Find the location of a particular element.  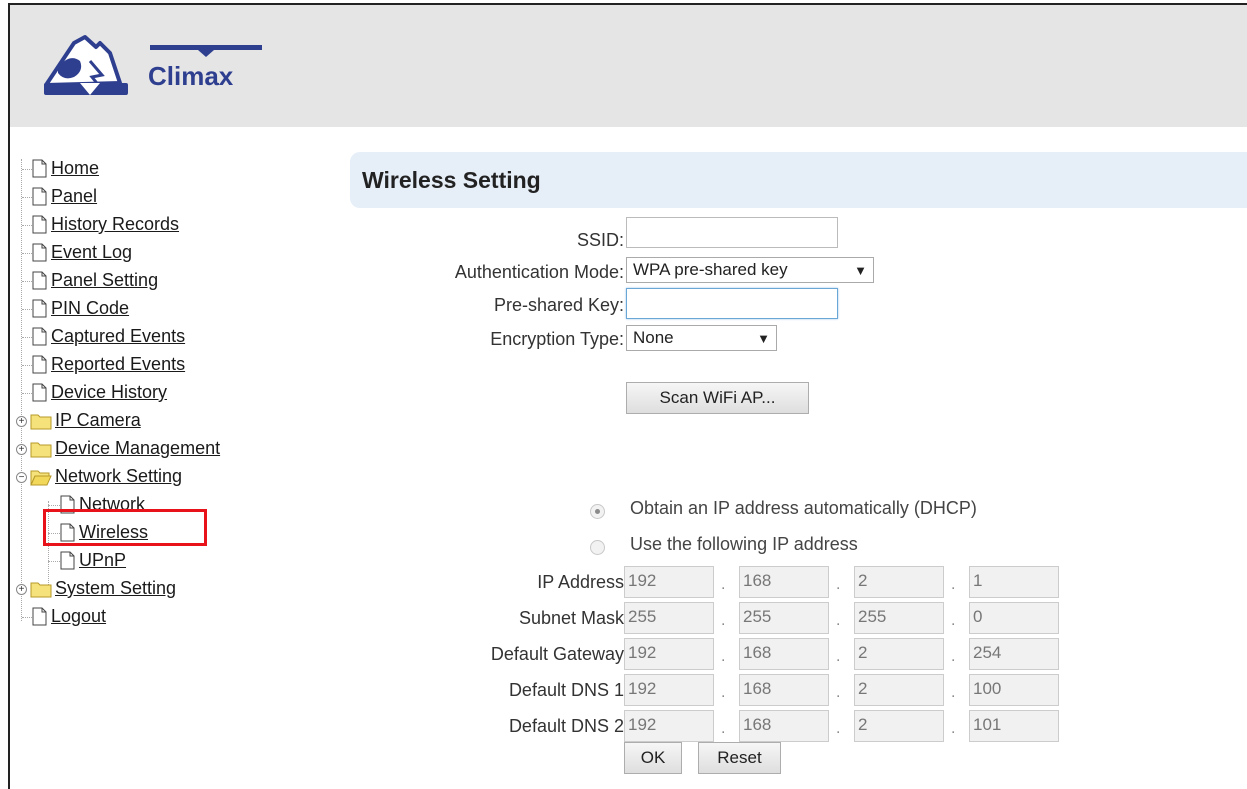

ip-address-octet-1: 192 is located at coordinates (669, 582).